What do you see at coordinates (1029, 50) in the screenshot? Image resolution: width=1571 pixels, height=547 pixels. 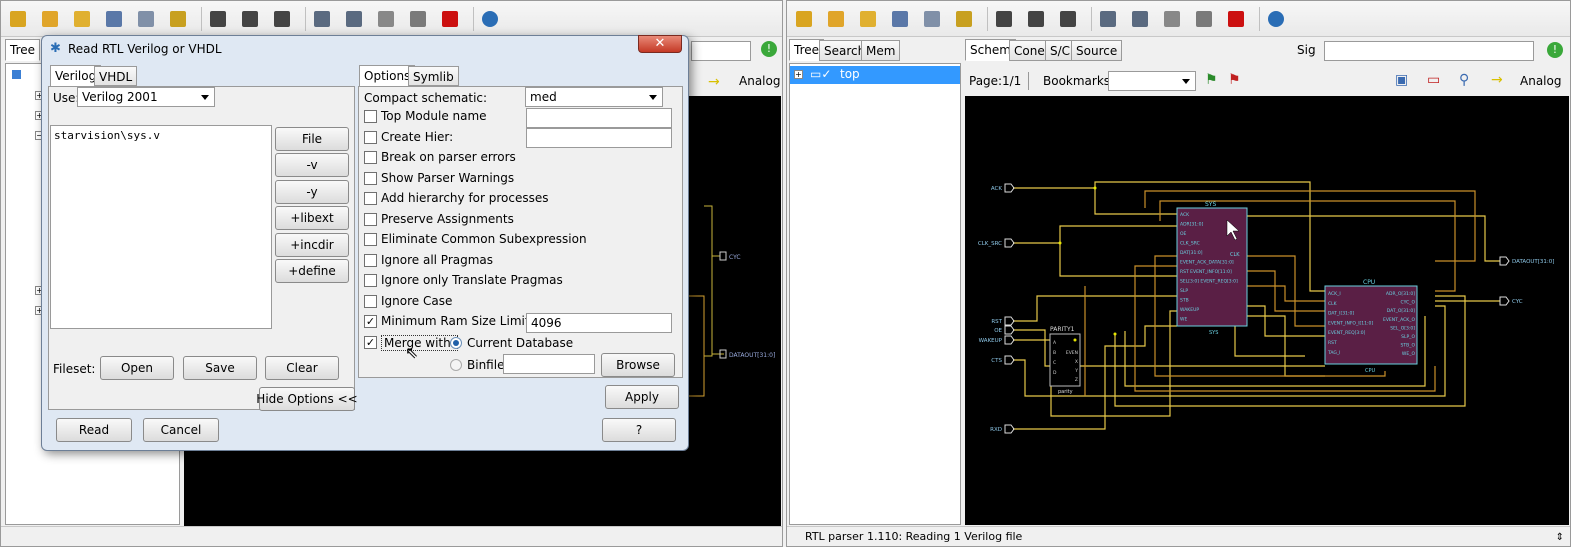 I see `tab-cone: Cone` at bounding box center [1029, 50].